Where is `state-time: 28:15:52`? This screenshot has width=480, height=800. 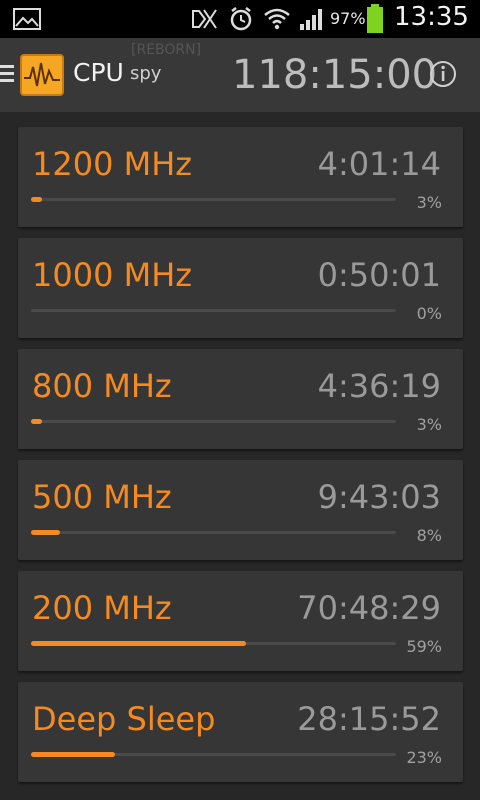 state-time: 28:15:52 is located at coordinates (369, 719).